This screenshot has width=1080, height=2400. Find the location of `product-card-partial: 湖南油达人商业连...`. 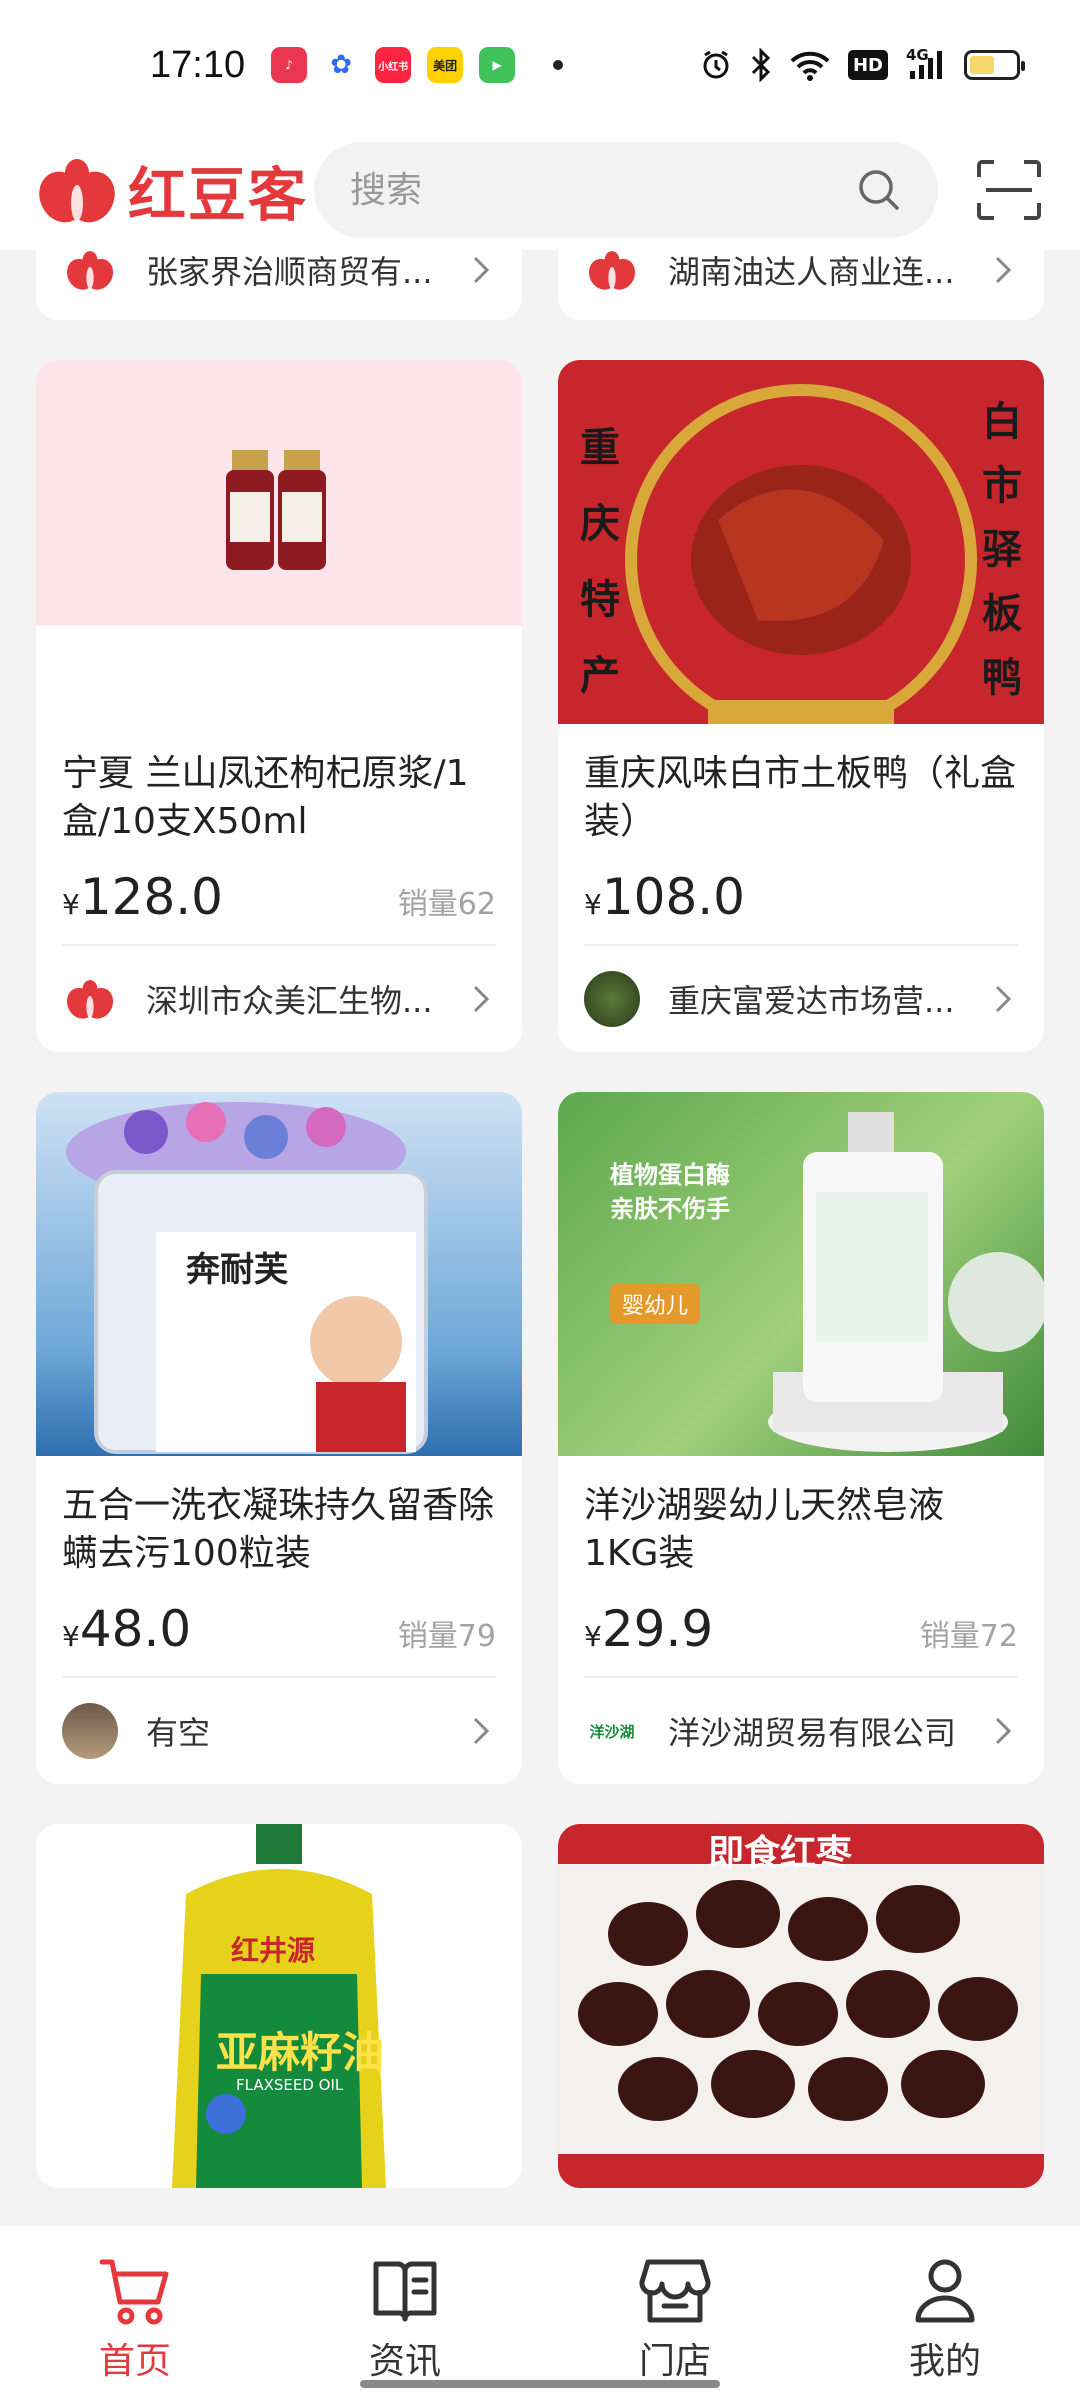

product-card-partial: 湖南油达人商业连... is located at coordinates (801, 285).